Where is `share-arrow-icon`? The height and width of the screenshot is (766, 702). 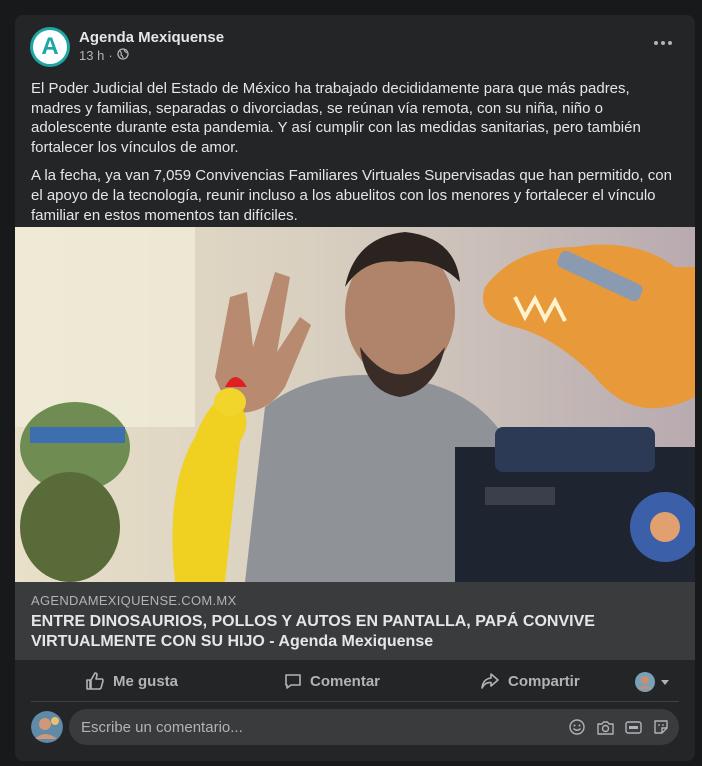
share-arrow-icon is located at coordinates (490, 681).